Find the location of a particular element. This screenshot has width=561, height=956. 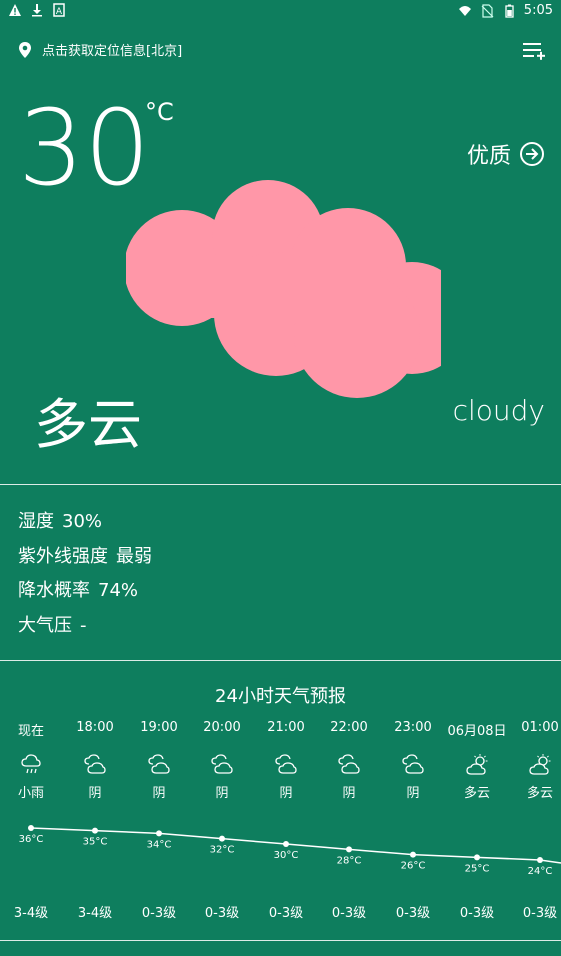

detail-pressure: 大气压 - is located at coordinates (85, 626).